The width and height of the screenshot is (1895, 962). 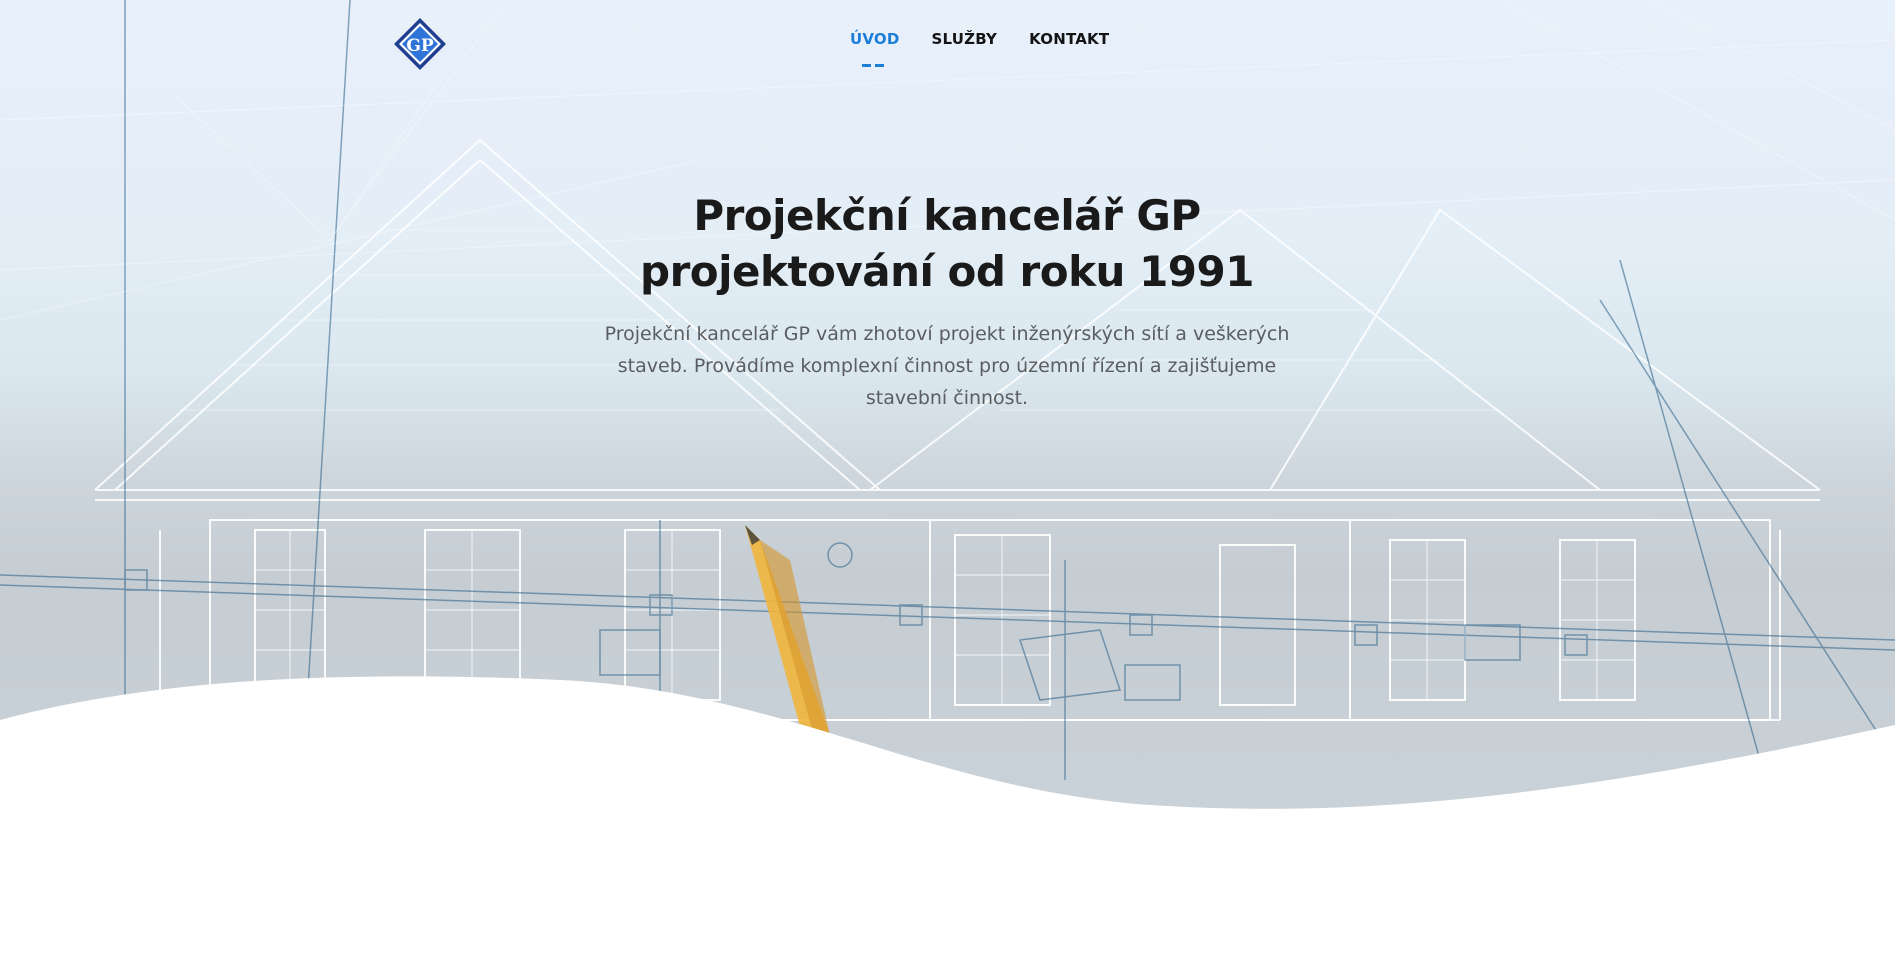 I want to click on gp-logo: GP, so click(x=420, y=44).